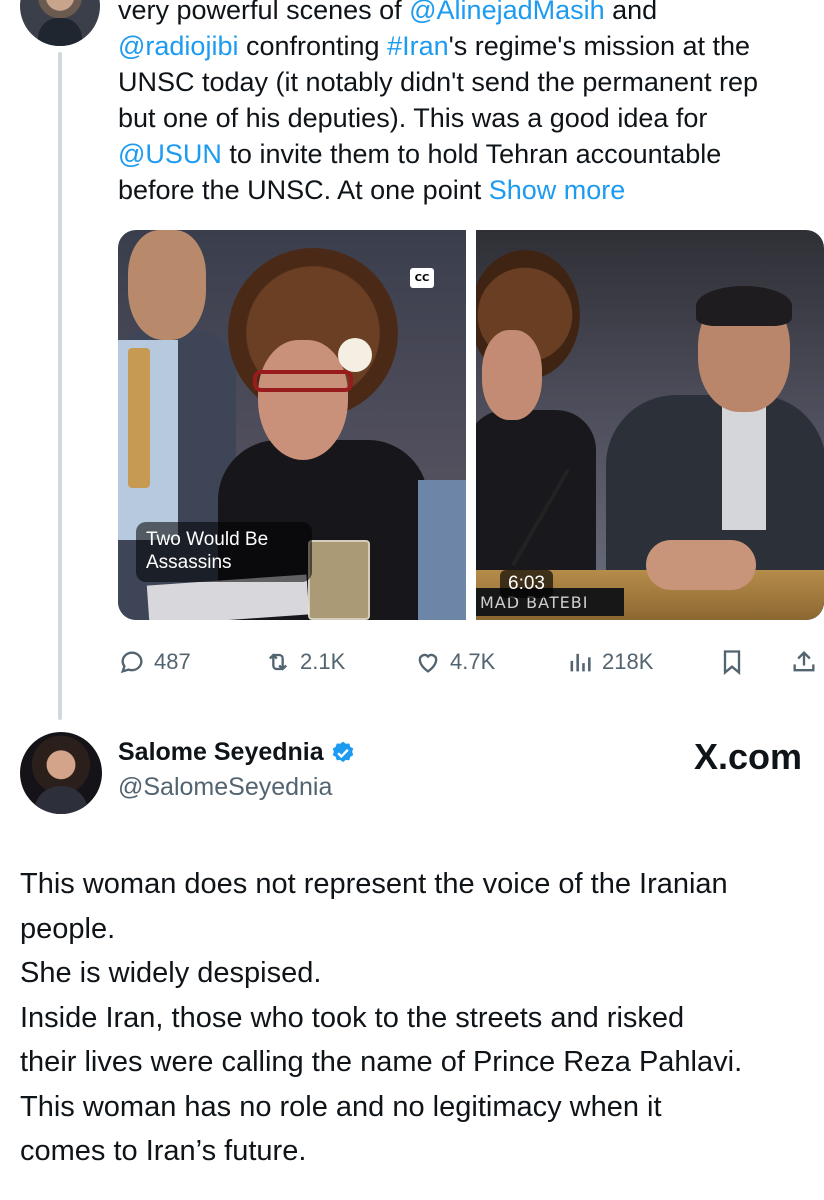  I want to click on reply-author-name-row: Salome Seyednia, so click(237, 752).